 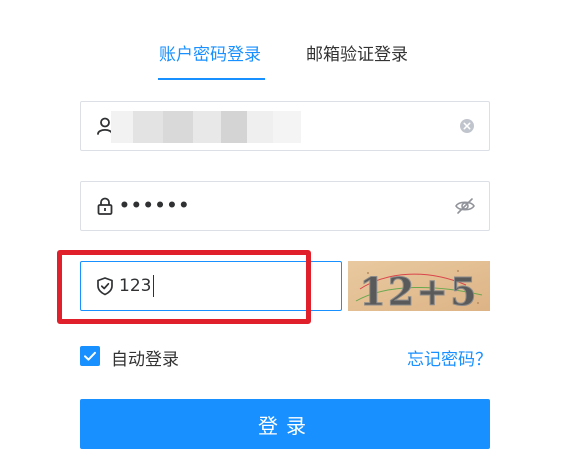 What do you see at coordinates (285, 424) in the screenshot?
I see `login-button: 登录` at bounding box center [285, 424].